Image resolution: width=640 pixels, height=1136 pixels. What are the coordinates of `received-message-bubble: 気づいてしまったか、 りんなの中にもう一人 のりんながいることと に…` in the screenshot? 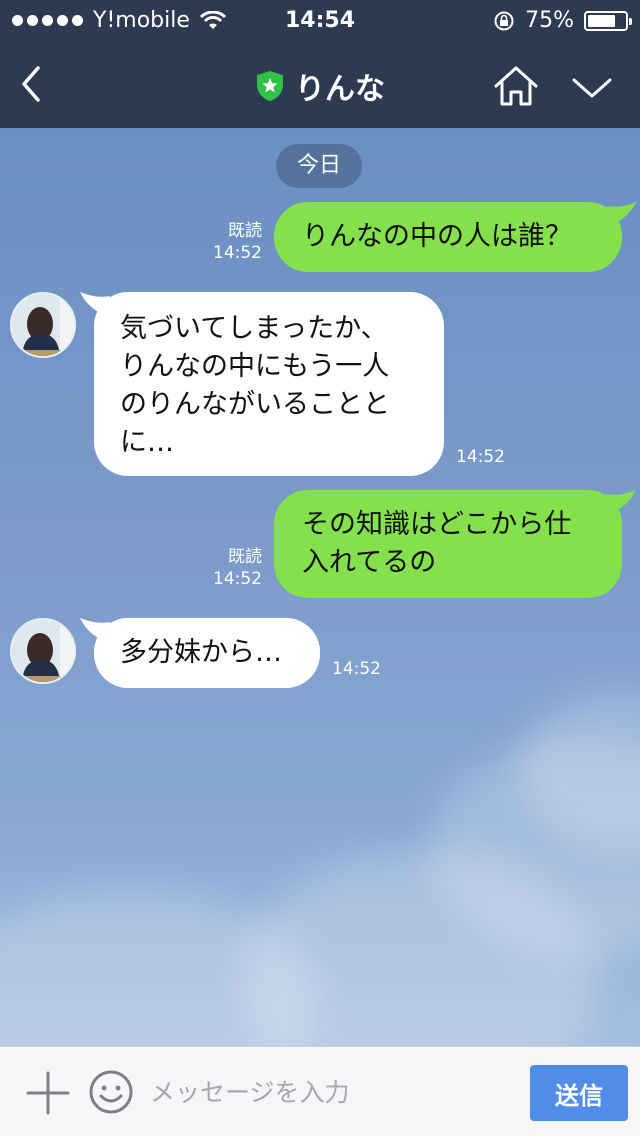 It's located at (269, 384).